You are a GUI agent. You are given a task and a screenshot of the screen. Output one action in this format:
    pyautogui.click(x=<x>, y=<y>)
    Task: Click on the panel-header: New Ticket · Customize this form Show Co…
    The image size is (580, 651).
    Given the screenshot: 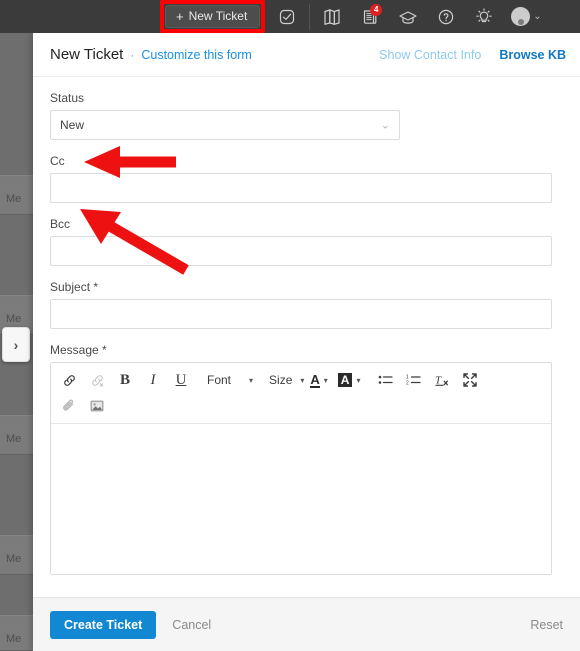 What is the action you would take?
    pyautogui.click(x=306, y=55)
    